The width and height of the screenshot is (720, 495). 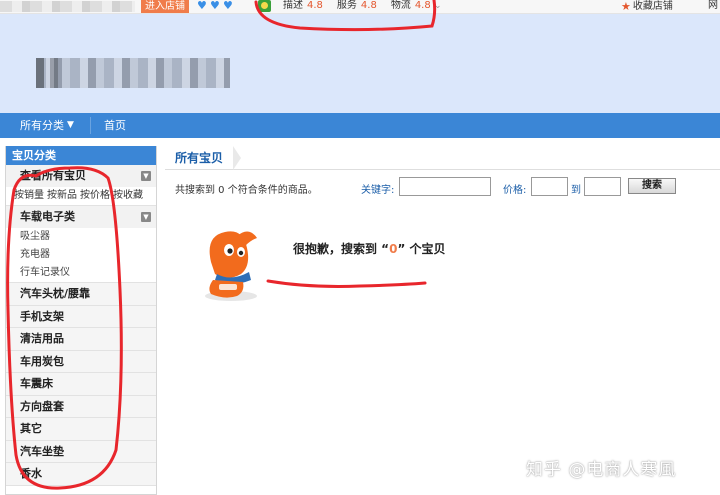 I want to click on dsr-scores: 描述 4.8 服务 4.8 物流 4.8, so click(x=357, y=6).